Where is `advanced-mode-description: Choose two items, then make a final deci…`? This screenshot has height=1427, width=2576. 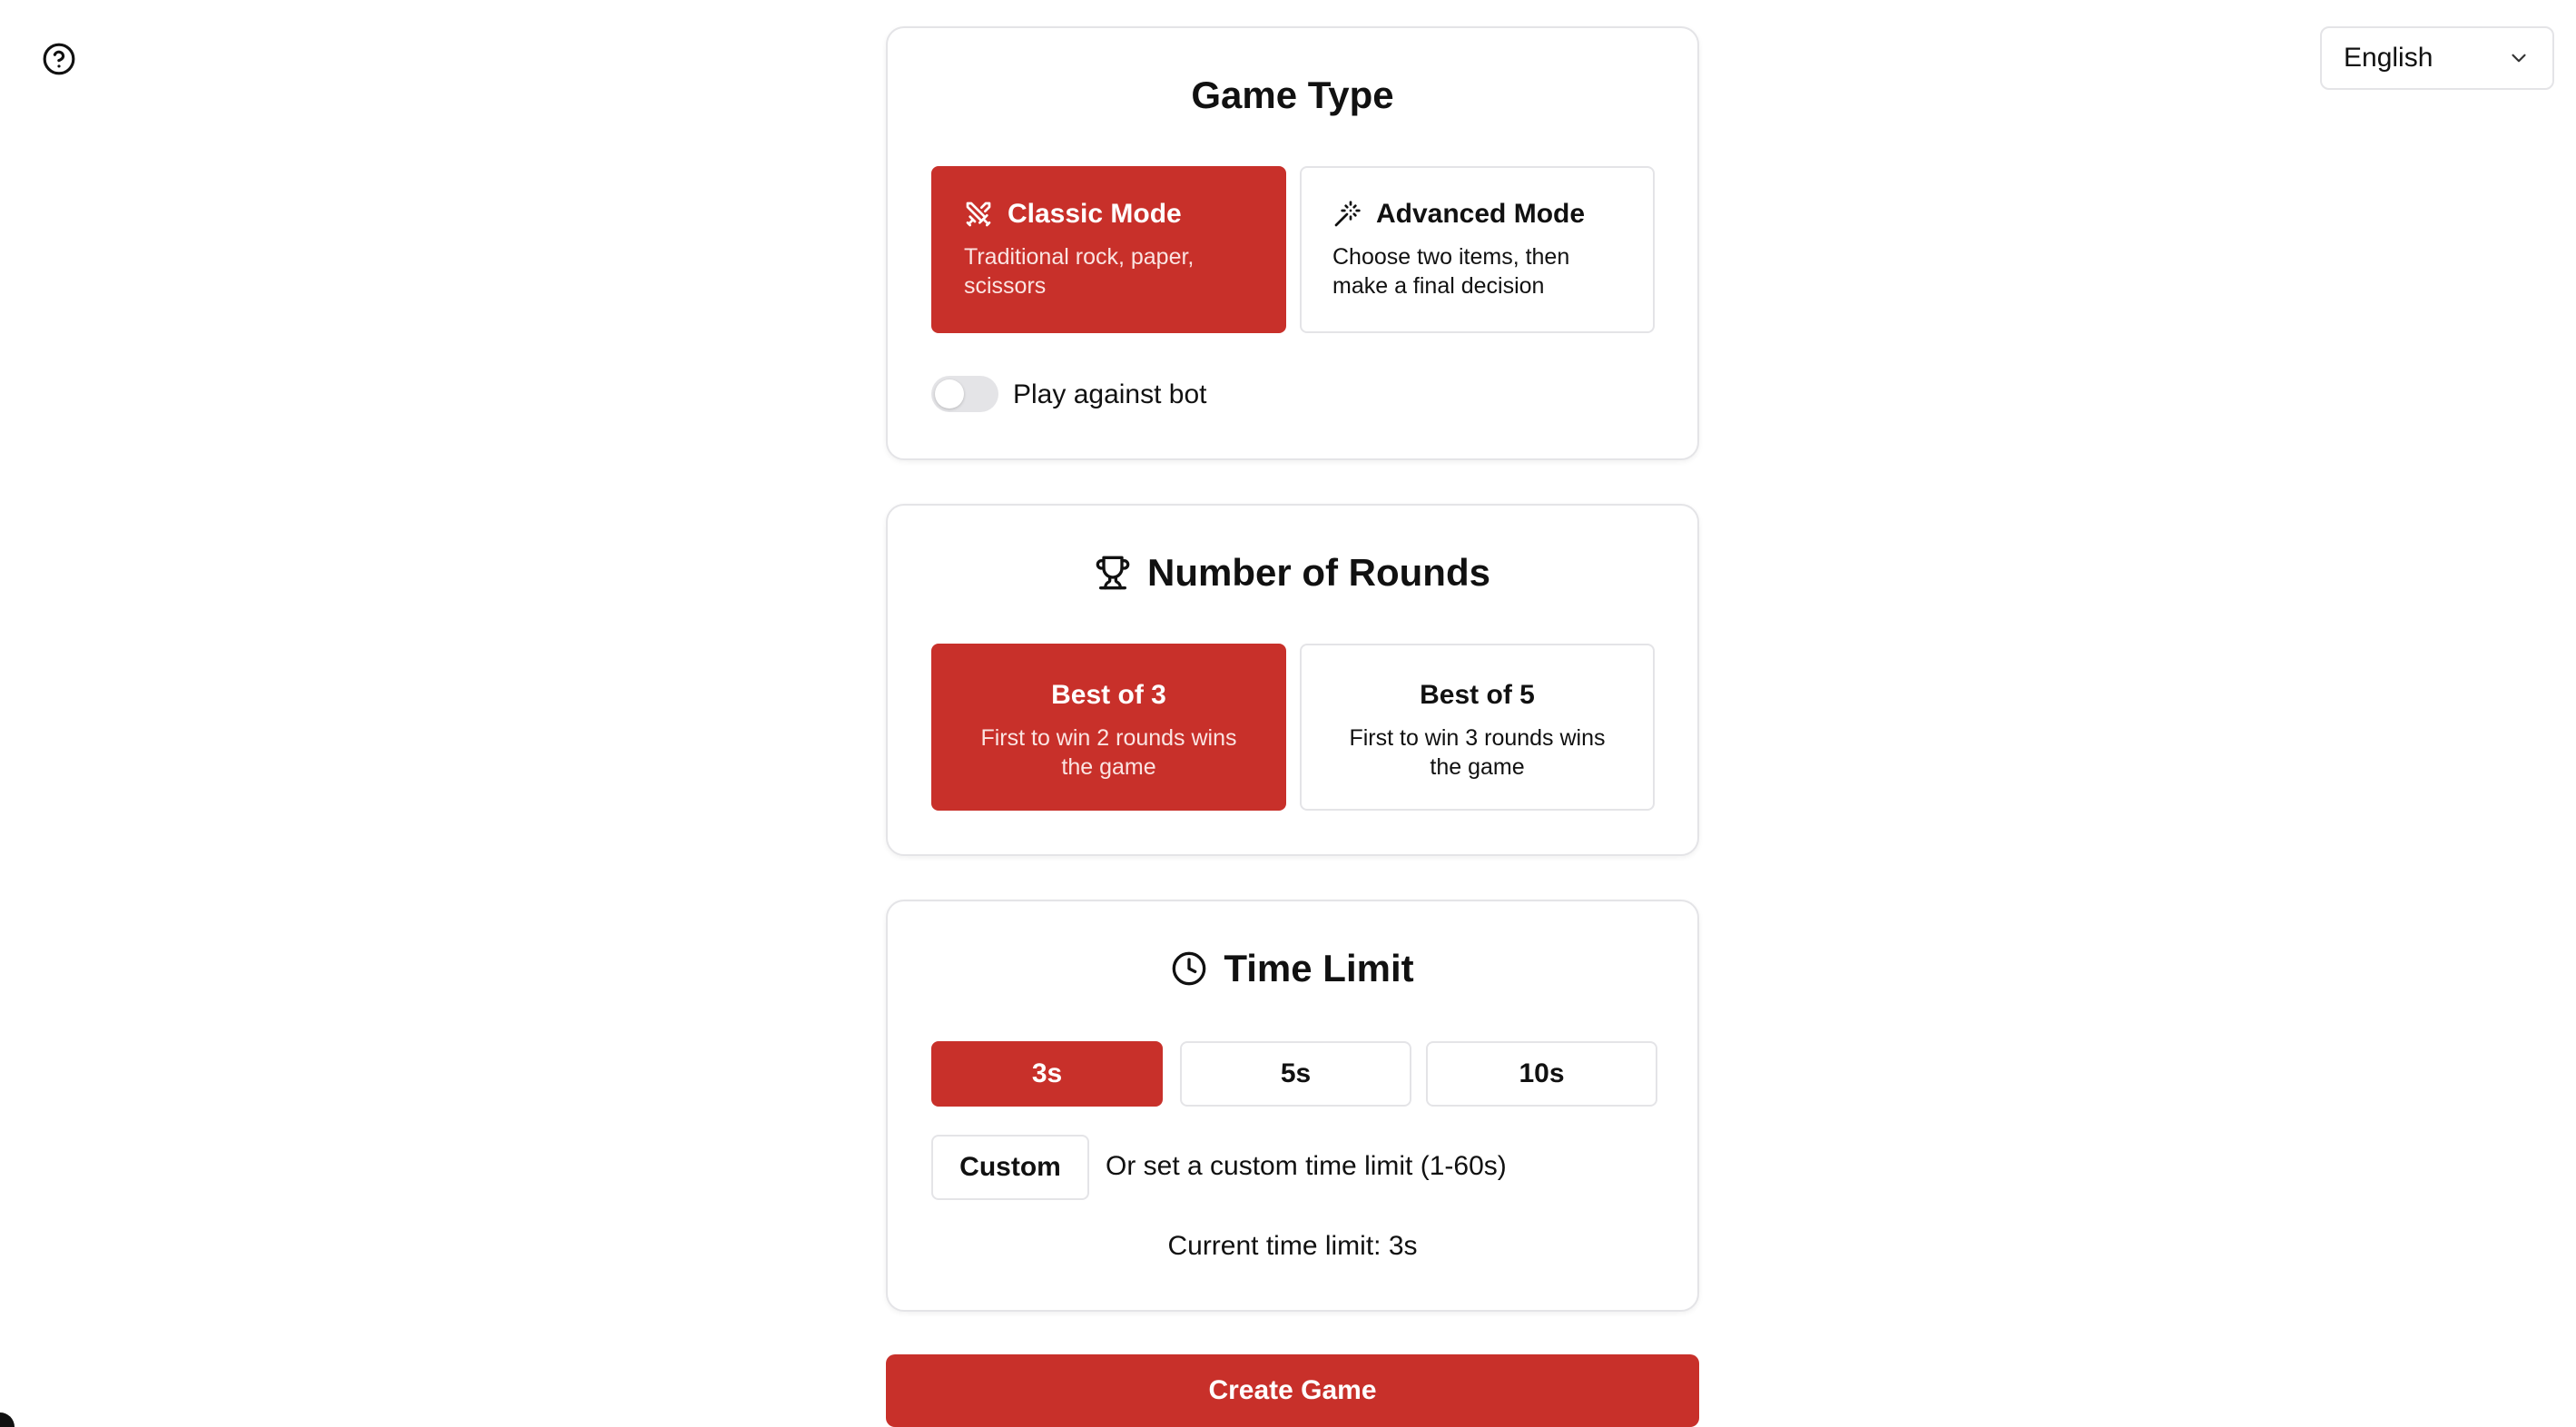
advanced-mode-description: Choose two items, then make a final deci… is located at coordinates (1451, 271).